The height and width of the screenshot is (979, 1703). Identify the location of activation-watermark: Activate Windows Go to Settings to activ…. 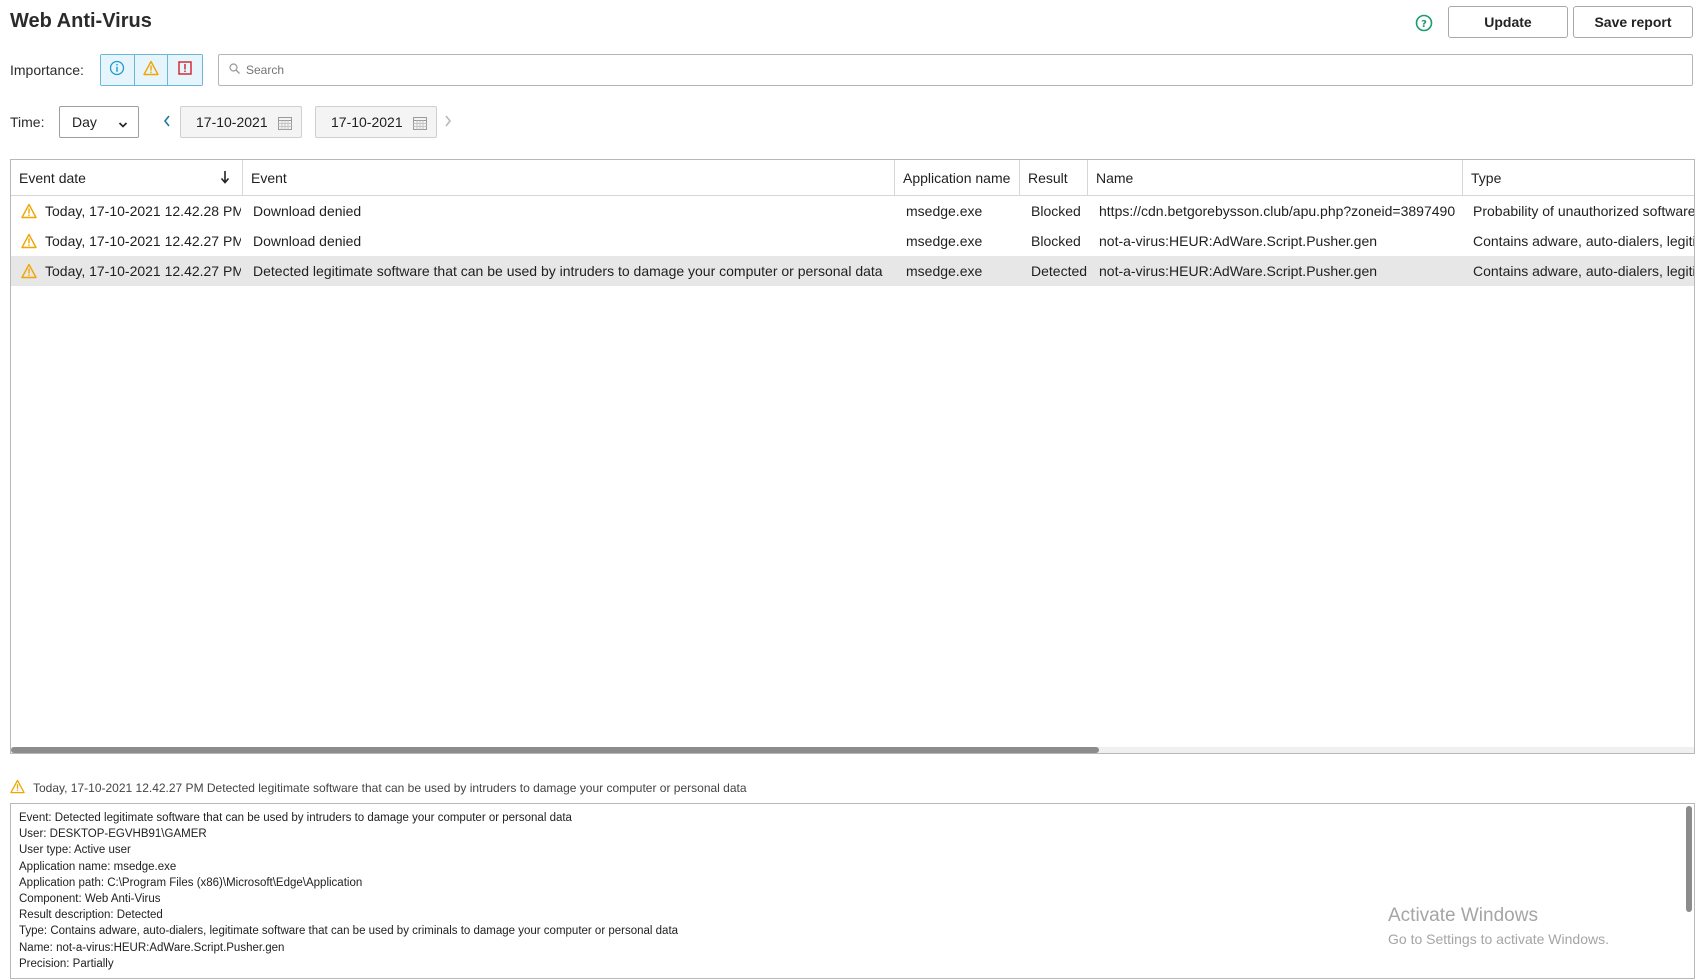
(1498, 926).